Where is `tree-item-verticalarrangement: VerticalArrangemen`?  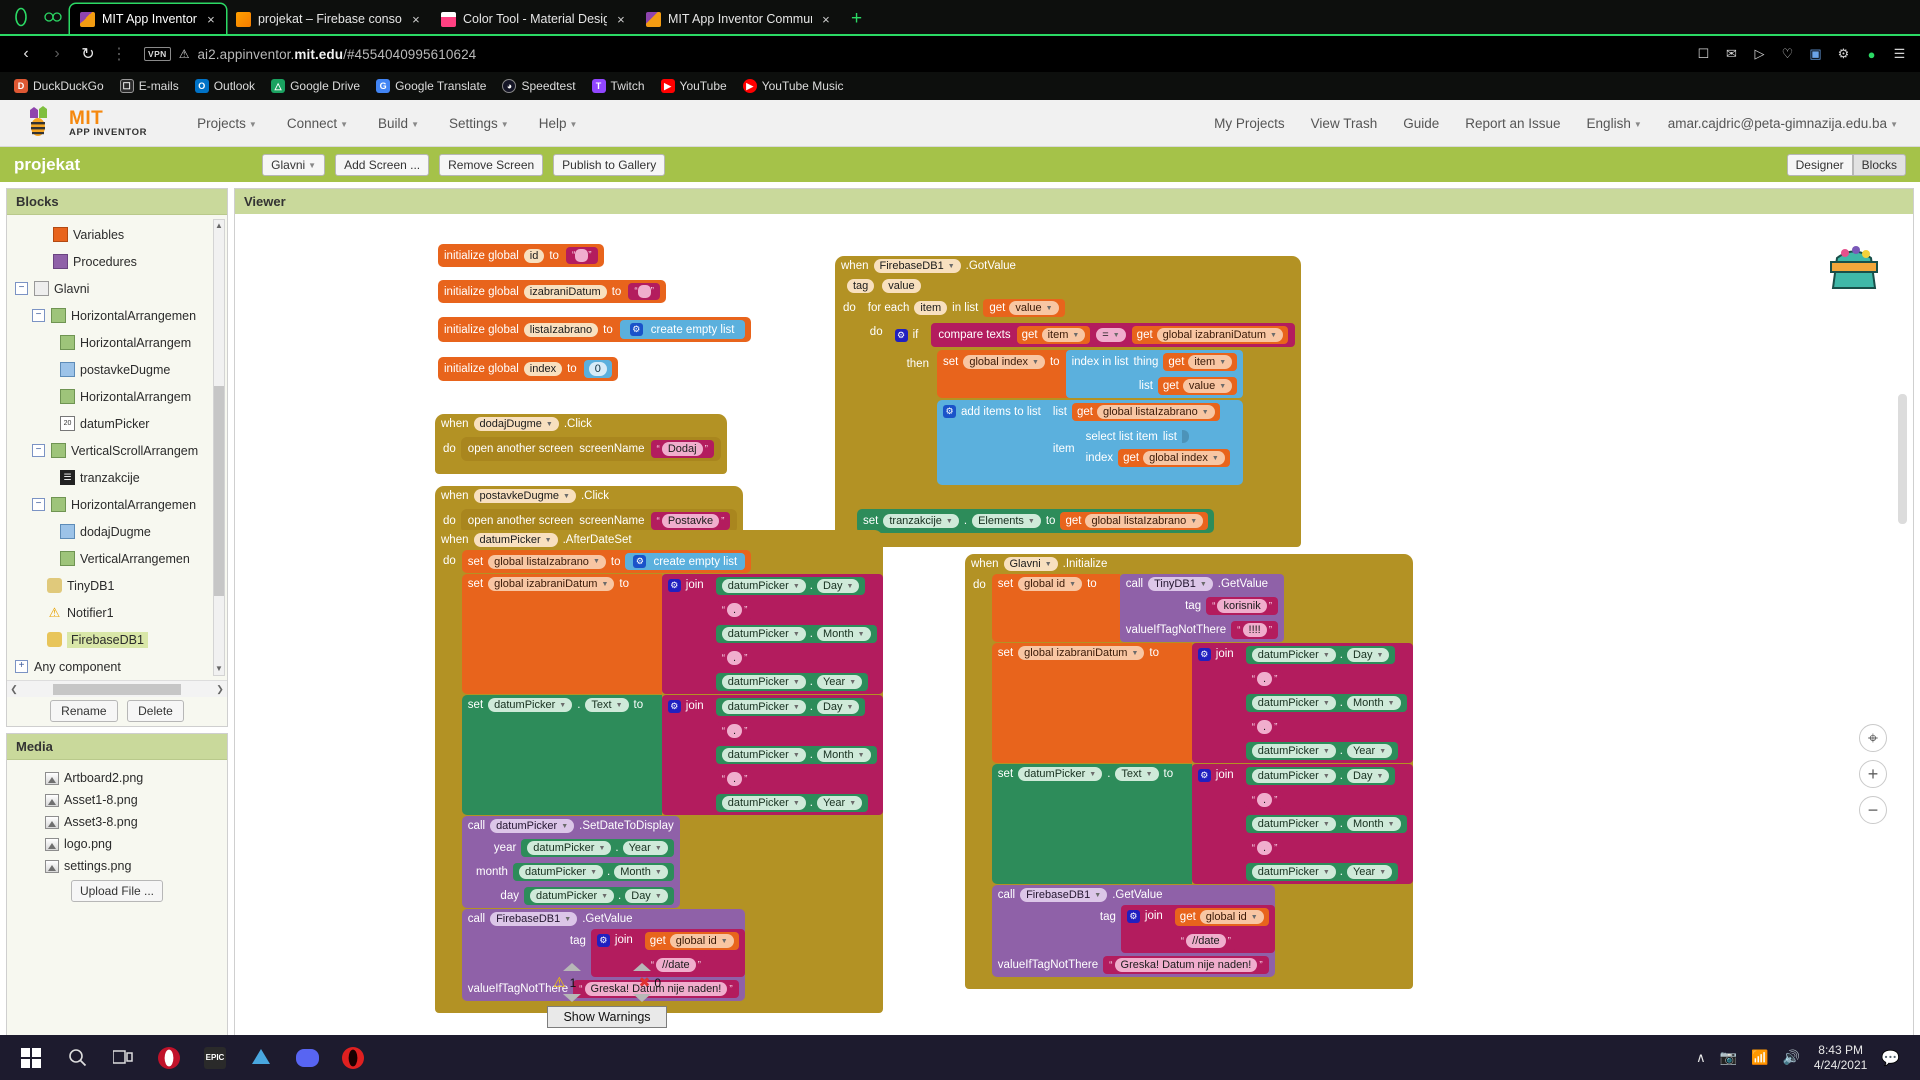 tree-item-verticalarrangement: VerticalArrangemen is located at coordinates (117, 558).